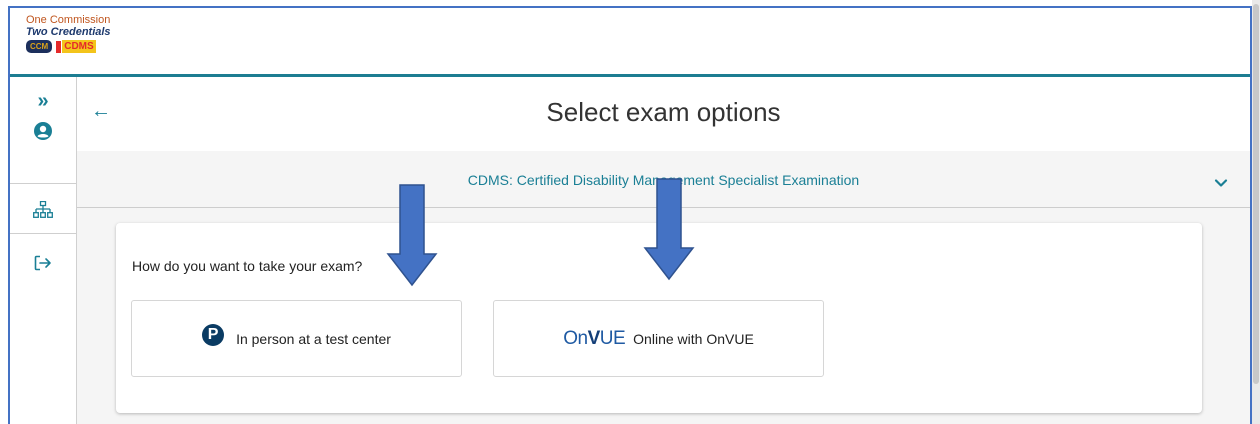  I want to click on chevron-down-icon, so click(1221, 184).